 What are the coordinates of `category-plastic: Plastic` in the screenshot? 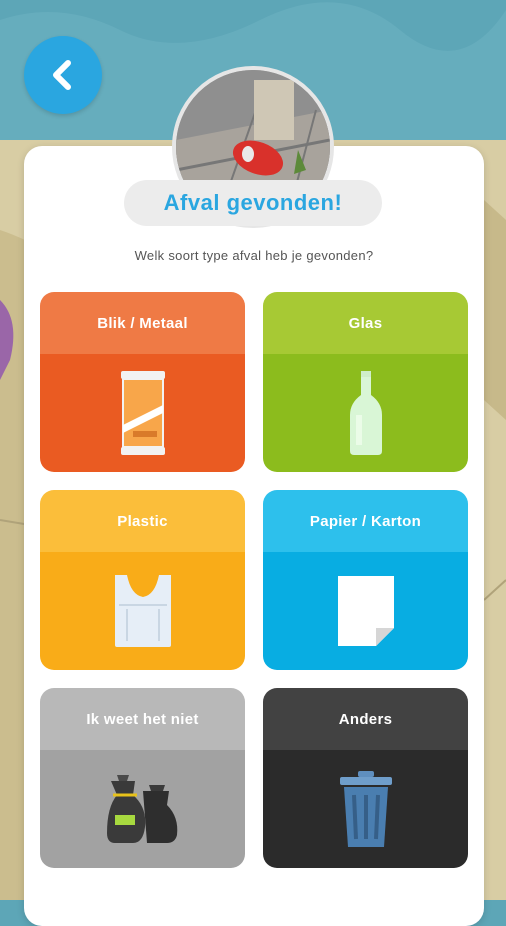 It's located at (142, 580).